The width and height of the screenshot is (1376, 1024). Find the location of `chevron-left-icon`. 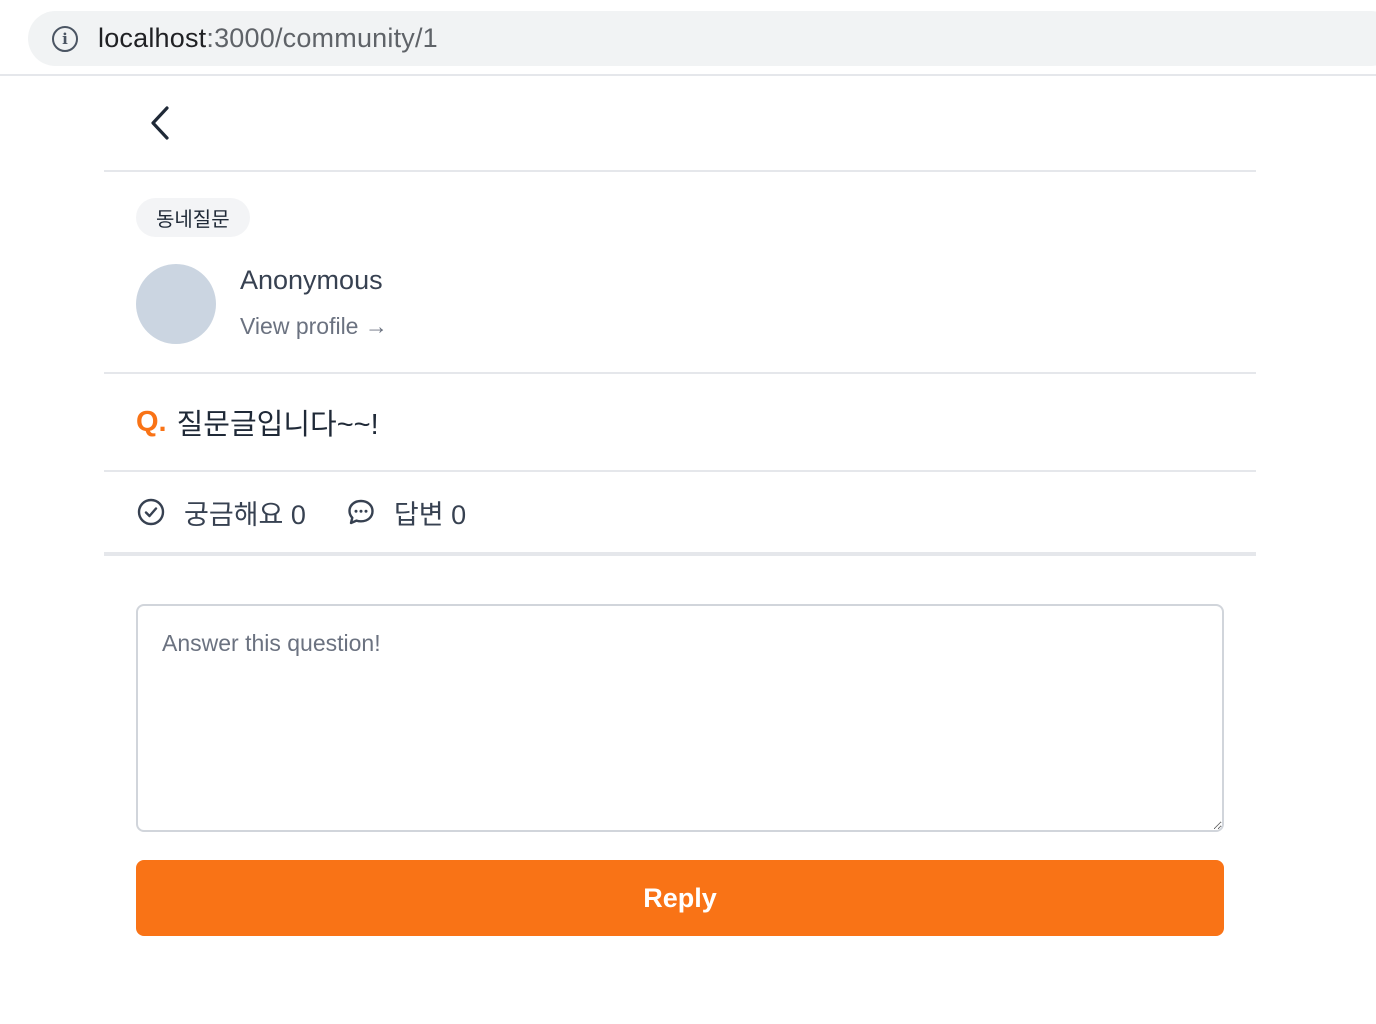

chevron-left-icon is located at coordinates (160, 123).